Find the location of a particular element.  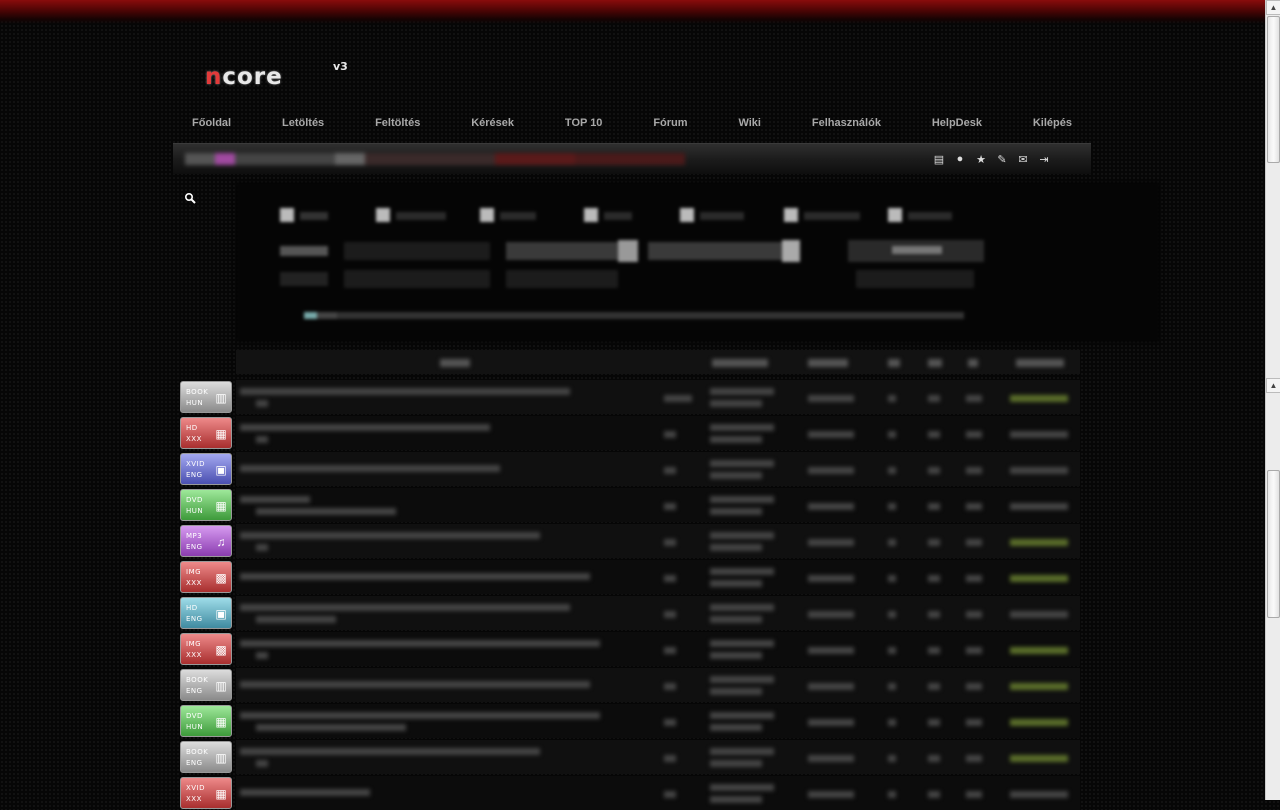

scrollbar: ▲ ▲ is located at coordinates (1272, 400).